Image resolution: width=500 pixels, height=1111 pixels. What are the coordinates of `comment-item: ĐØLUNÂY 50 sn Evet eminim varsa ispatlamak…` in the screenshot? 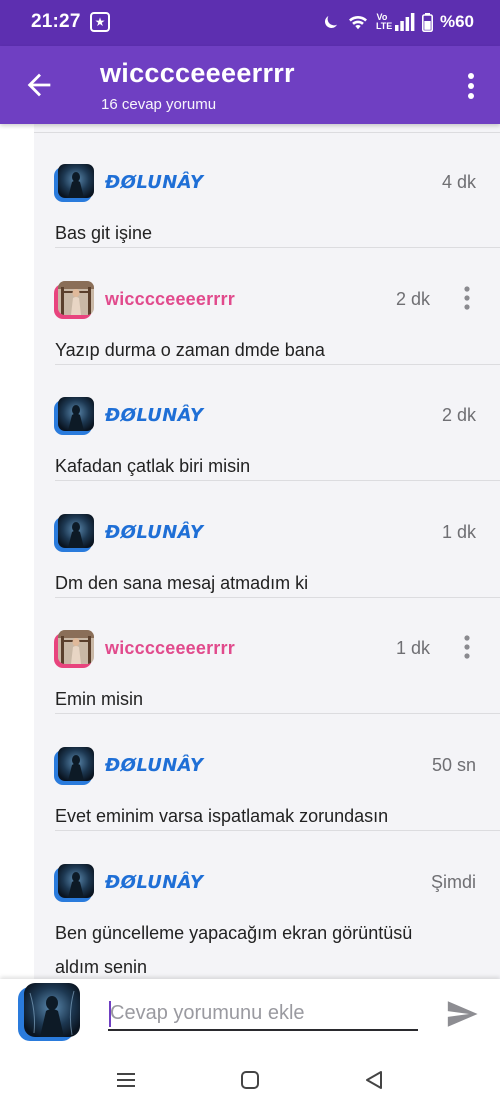 It's located at (267, 789).